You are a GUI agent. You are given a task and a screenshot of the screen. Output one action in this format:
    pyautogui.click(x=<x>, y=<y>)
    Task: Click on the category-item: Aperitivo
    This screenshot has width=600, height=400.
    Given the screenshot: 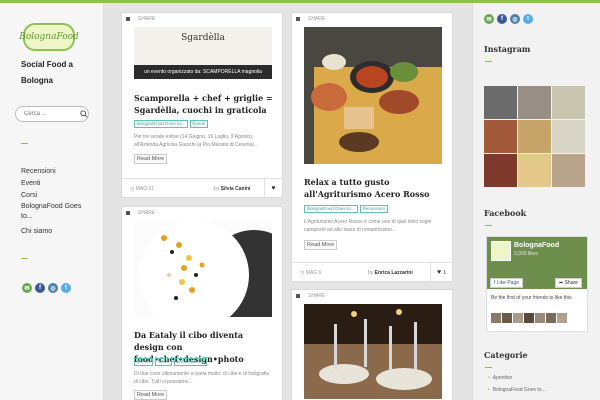 What is the action you would take?
    pyautogui.click(x=517, y=378)
    